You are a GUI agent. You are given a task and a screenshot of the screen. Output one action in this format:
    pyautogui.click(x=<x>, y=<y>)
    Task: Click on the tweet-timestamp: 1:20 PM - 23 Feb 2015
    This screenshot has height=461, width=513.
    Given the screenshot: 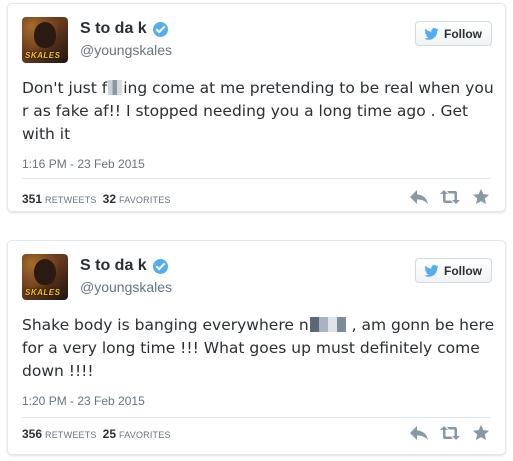 What is the action you would take?
    pyautogui.click(x=83, y=401)
    